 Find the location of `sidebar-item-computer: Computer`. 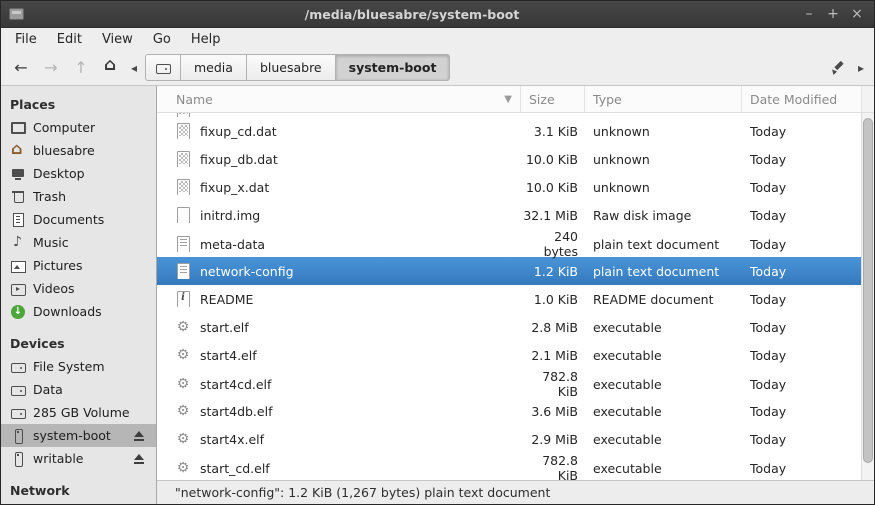

sidebar-item-computer: Computer is located at coordinates (78, 127).